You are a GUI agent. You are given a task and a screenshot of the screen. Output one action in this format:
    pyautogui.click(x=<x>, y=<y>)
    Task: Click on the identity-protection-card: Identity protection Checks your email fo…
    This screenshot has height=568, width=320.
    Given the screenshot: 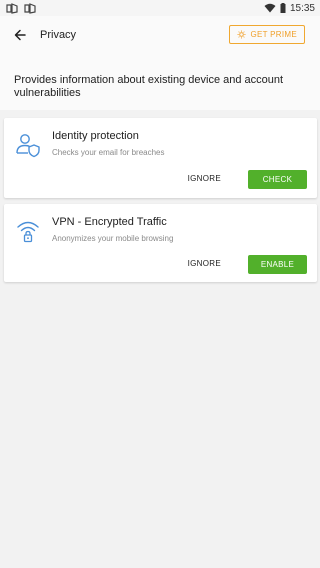 What is the action you would take?
    pyautogui.click(x=160, y=158)
    